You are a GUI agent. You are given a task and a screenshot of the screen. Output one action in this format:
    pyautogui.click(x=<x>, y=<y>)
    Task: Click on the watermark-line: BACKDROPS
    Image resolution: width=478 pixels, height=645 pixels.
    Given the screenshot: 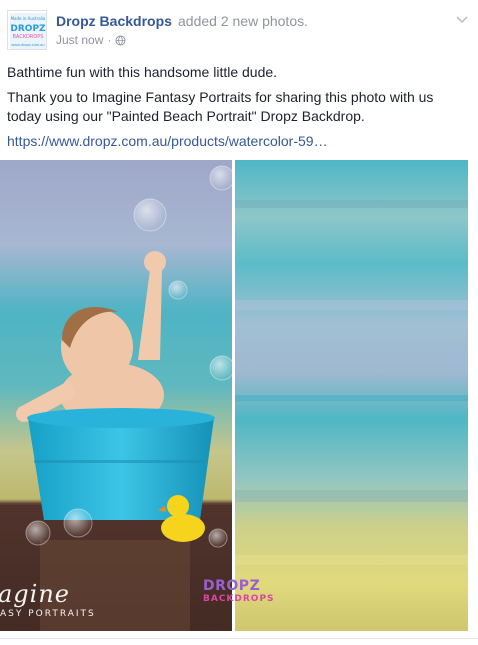 What is the action you would take?
    pyautogui.click(x=239, y=599)
    